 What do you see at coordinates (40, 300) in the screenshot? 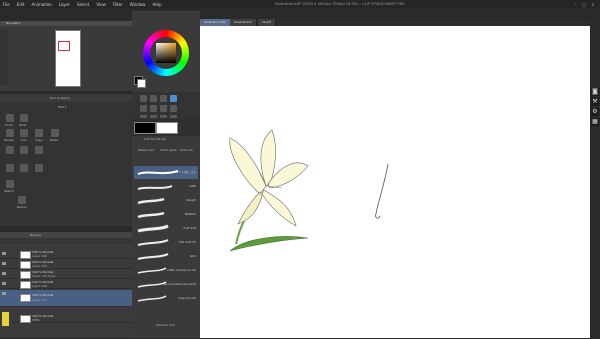
I see `layer-name: Layer 147` at bounding box center [40, 300].